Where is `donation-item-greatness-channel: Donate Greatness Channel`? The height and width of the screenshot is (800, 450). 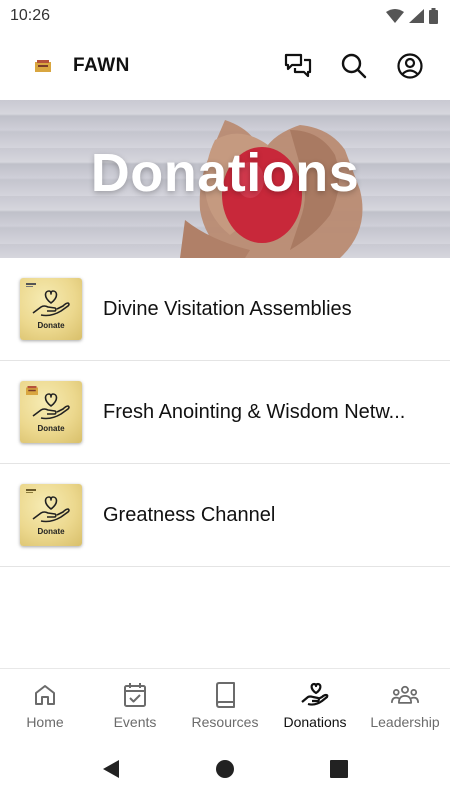 donation-item-greatness-channel: Donate Greatness Channel is located at coordinates (225, 515).